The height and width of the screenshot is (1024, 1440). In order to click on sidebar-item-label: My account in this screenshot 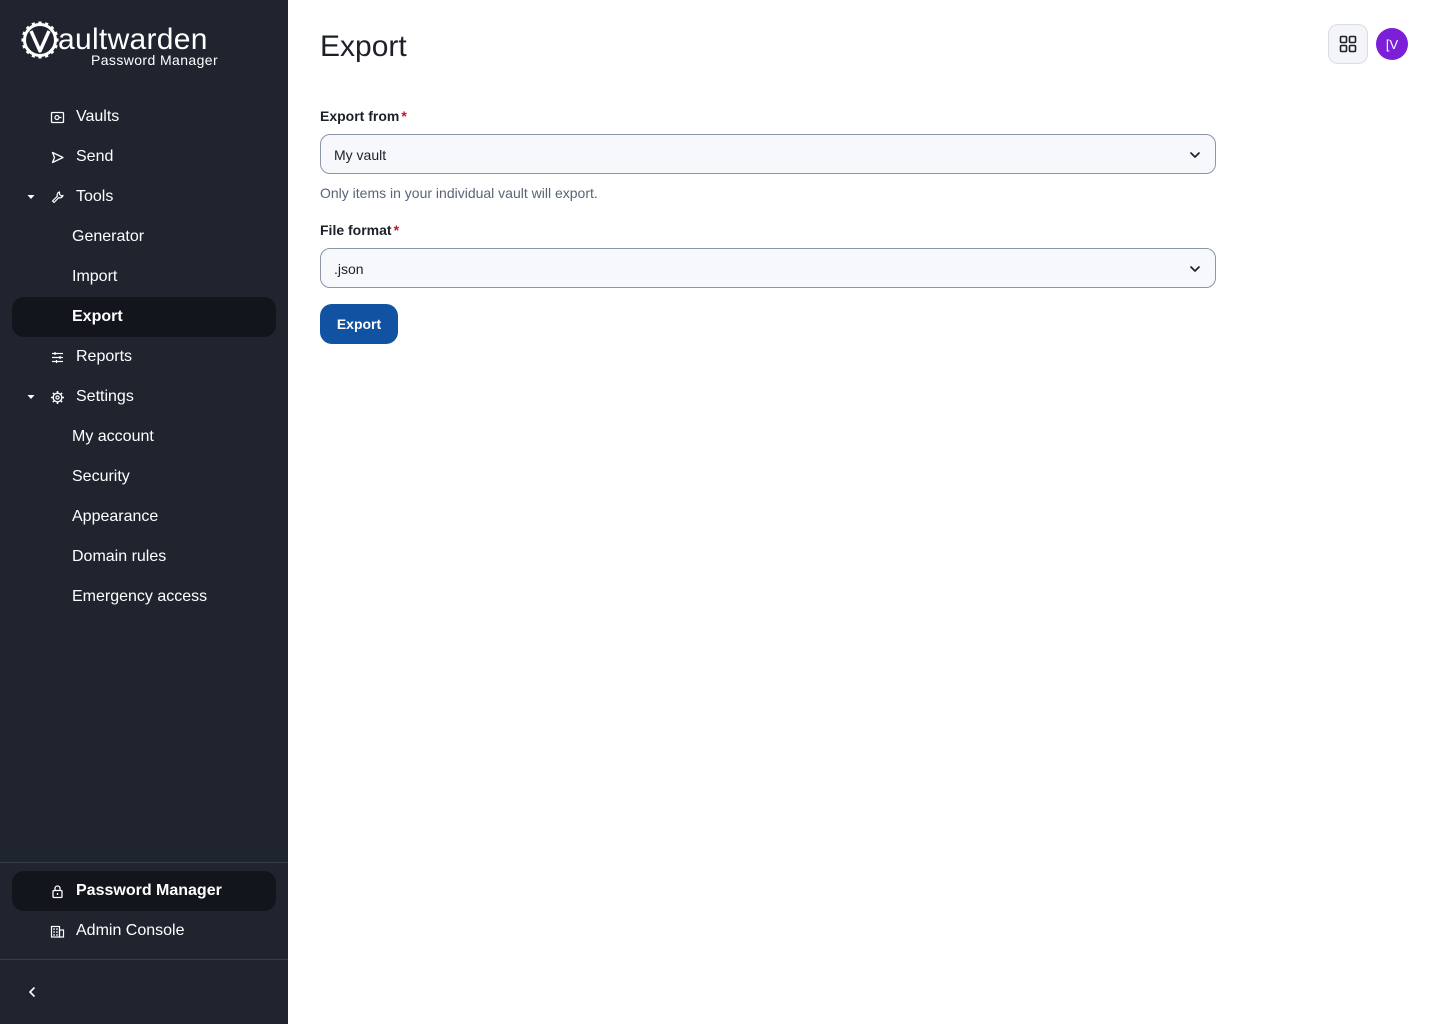, I will do `click(113, 436)`.